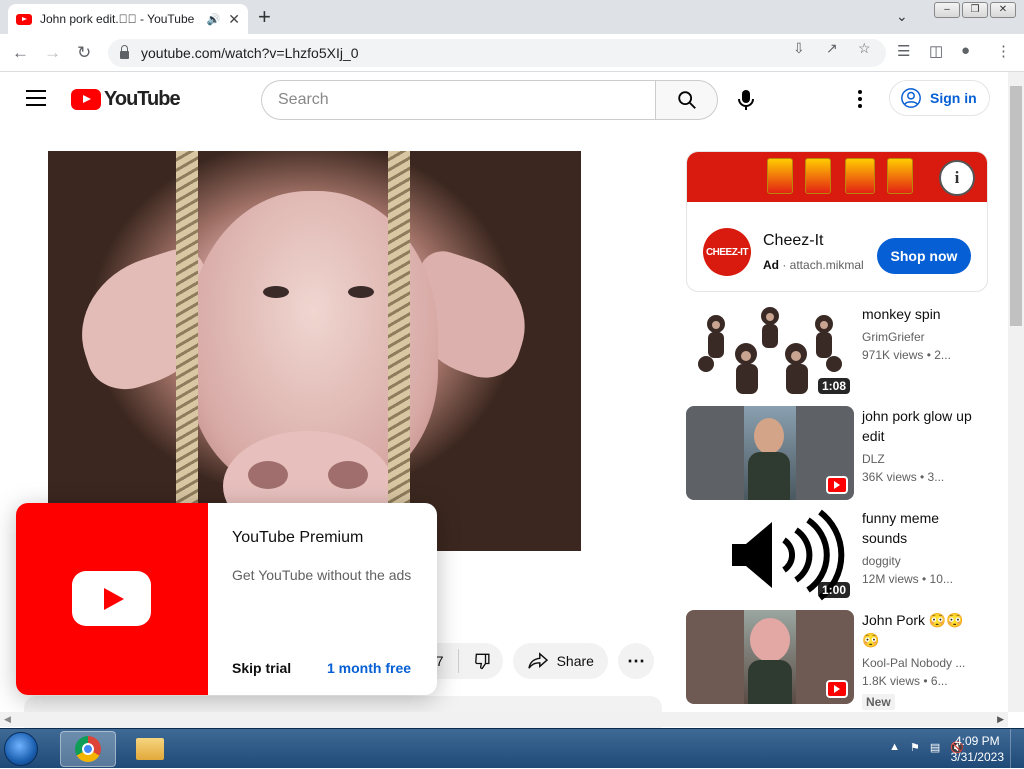 This screenshot has width=1024, height=769. What do you see at coordinates (214, 19) in the screenshot?
I see `speaker-audio-icon: 🔊` at bounding box center [214, 19].